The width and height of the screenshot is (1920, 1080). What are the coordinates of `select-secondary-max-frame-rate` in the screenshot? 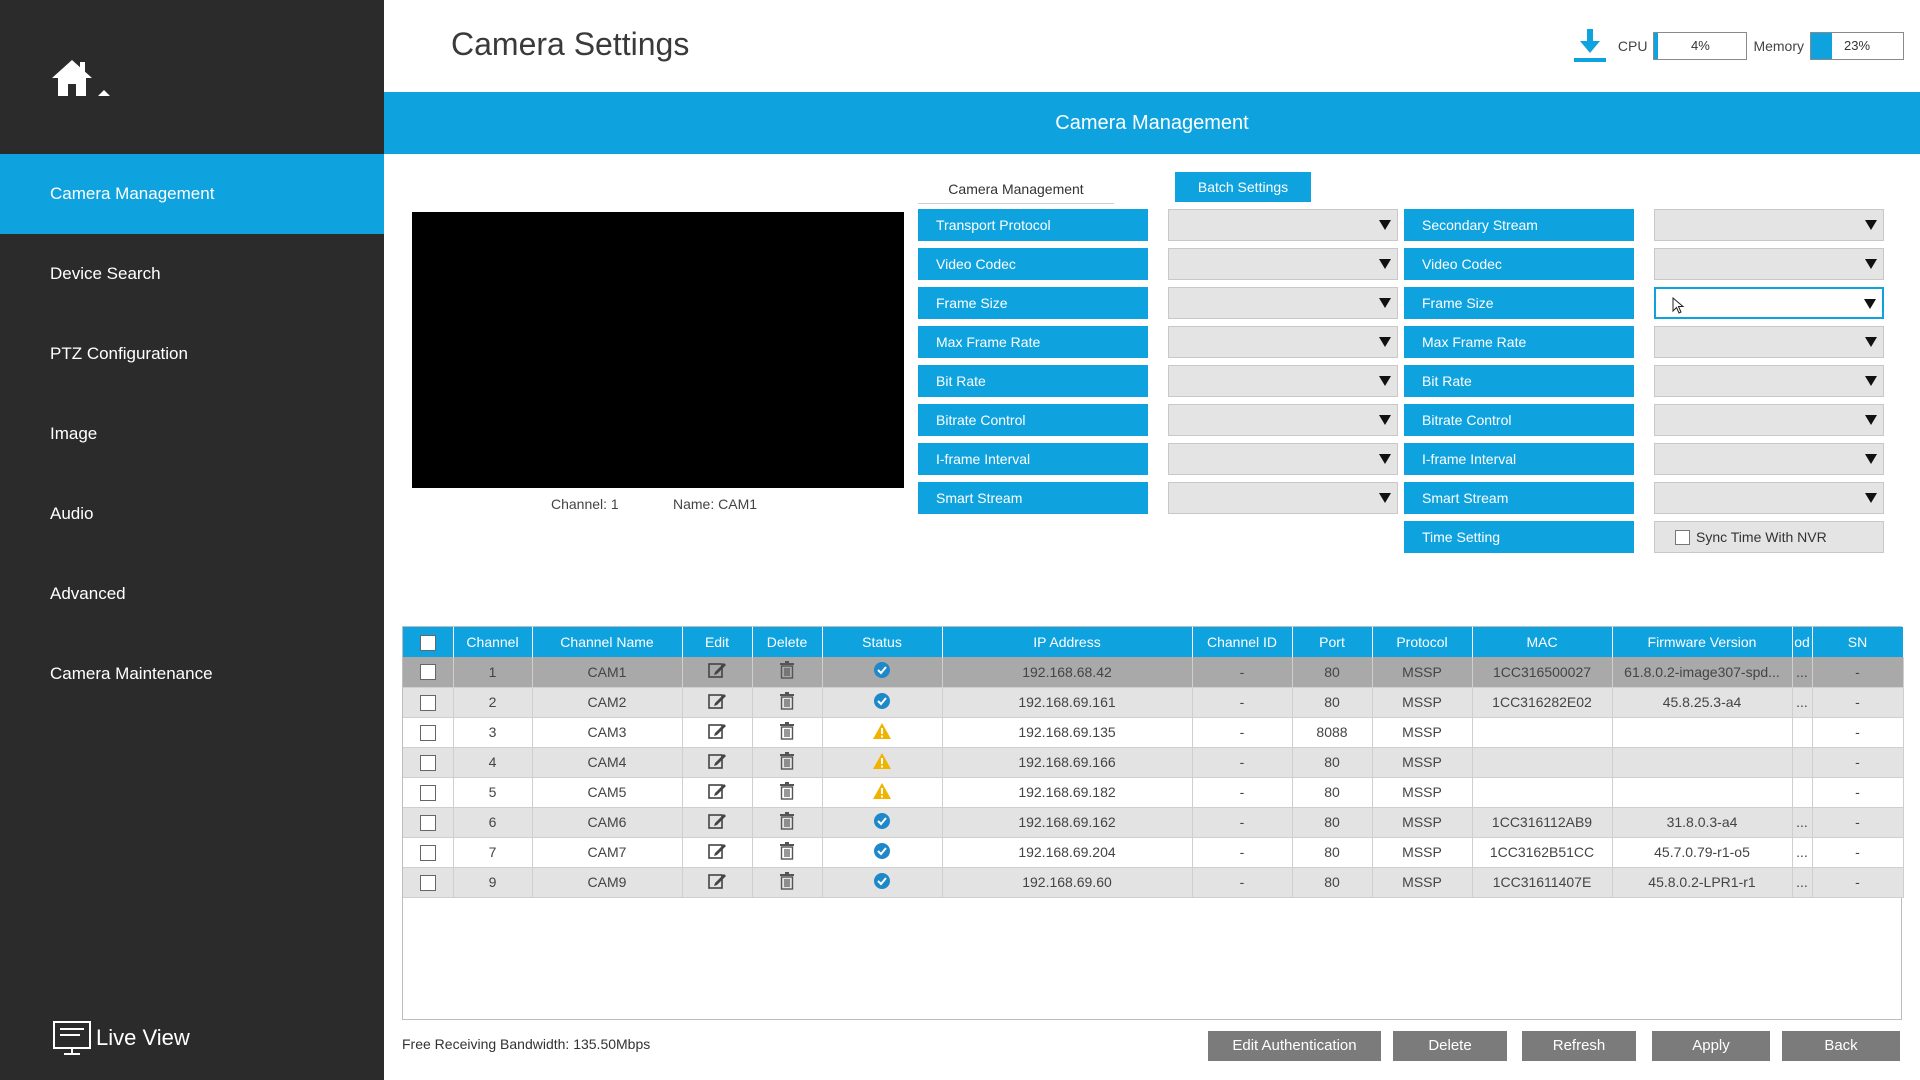 It's located at (1769, 342).